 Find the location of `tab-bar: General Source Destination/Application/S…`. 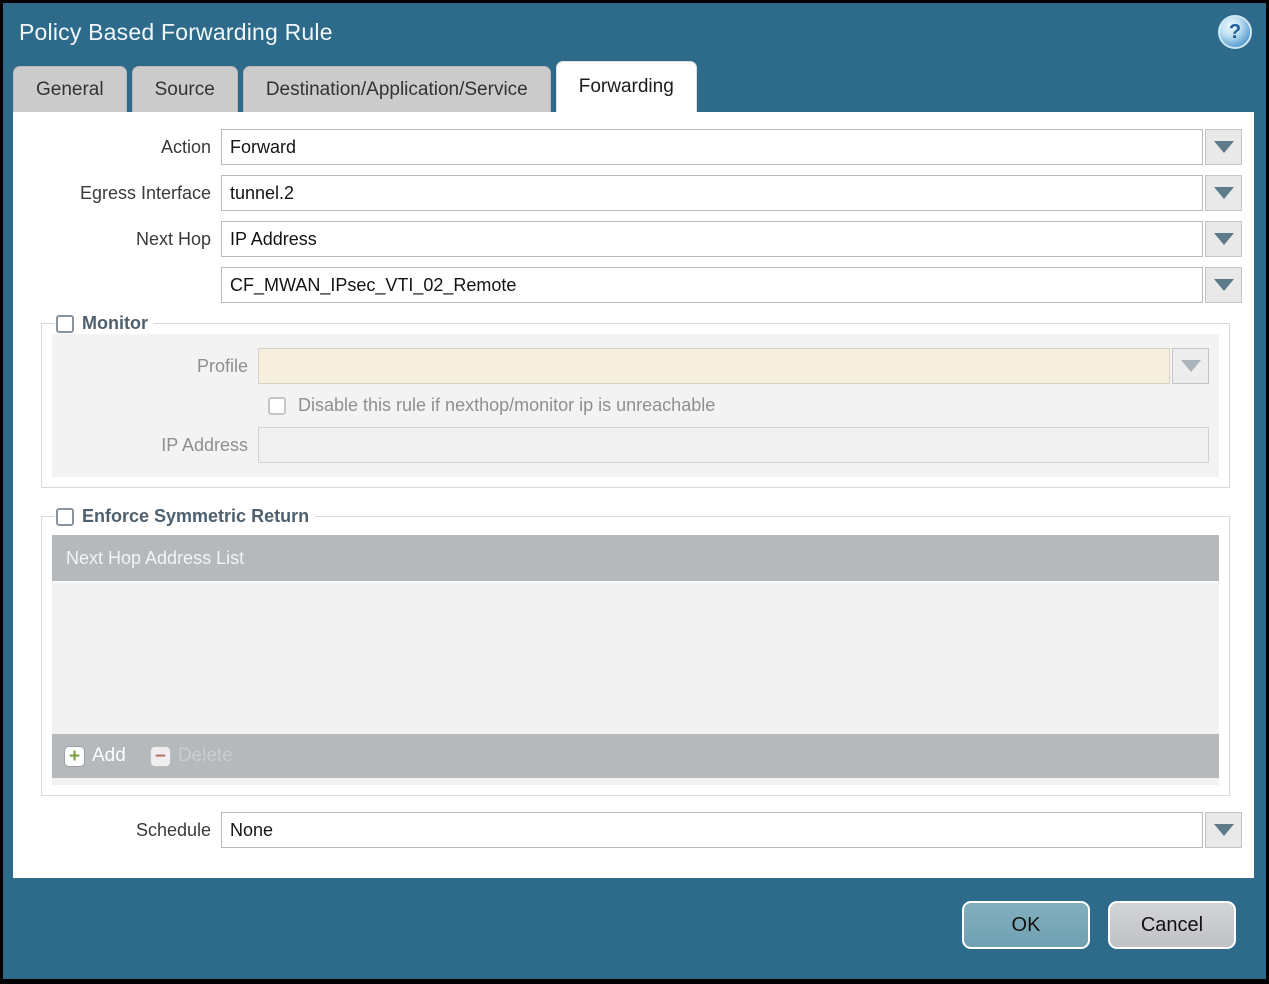

tab-bar: General Source Destination/Application/S… is located at coordinates (634, 86).